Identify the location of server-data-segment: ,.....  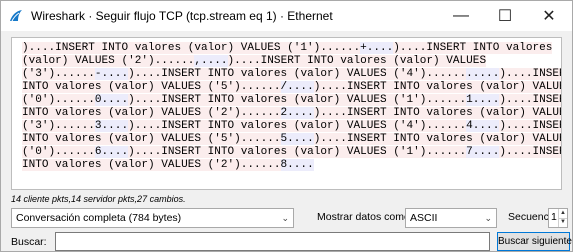
(211, 61).